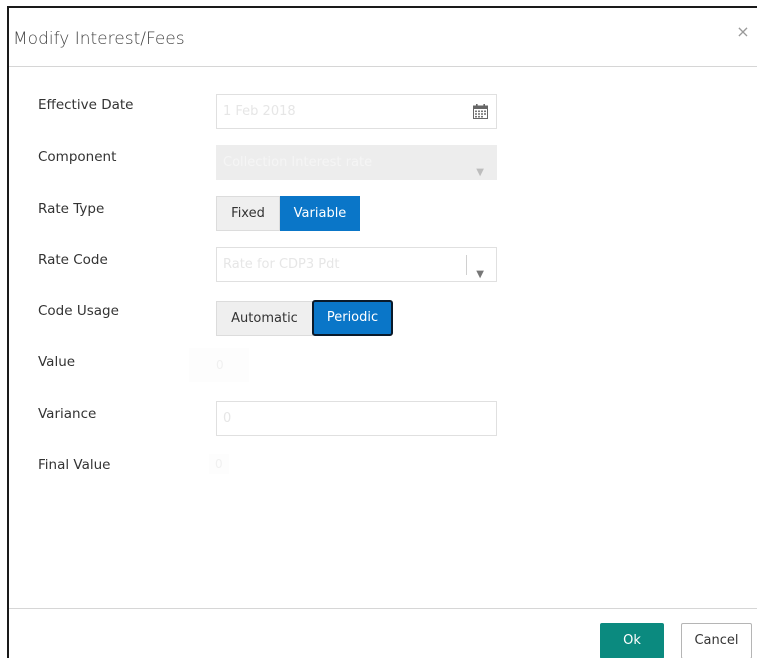 This screenshot has width=757, height=658. What do you see at coordinates (356, 111) in the screenshot?
I see `effective-date-field: 1 Feb 2018` at bounding box center [356, 111].